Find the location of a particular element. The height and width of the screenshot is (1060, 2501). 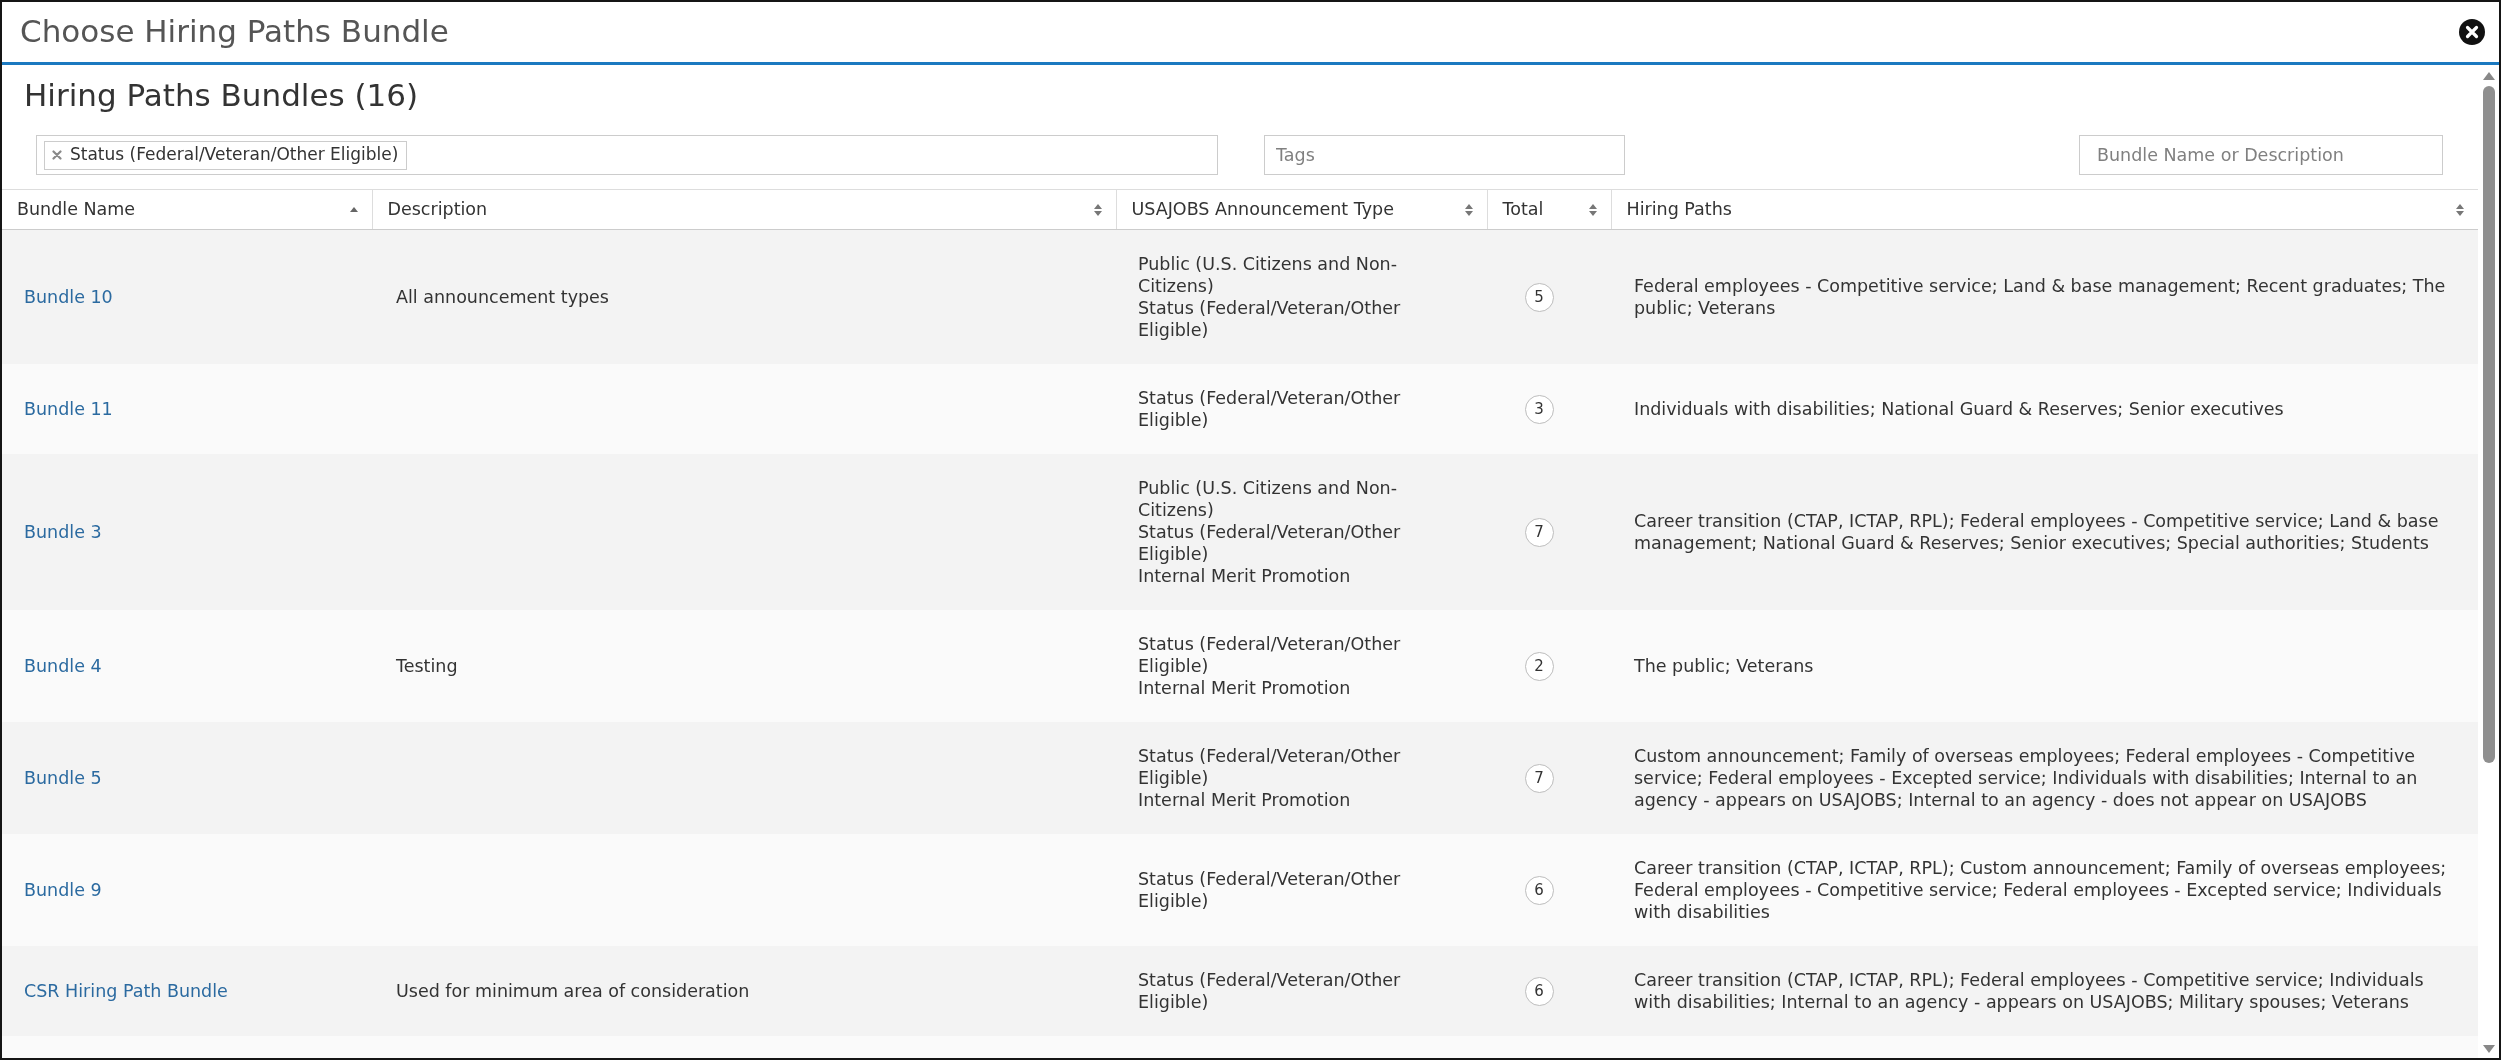

column-header: Total is located at coordinates (1549, 209).